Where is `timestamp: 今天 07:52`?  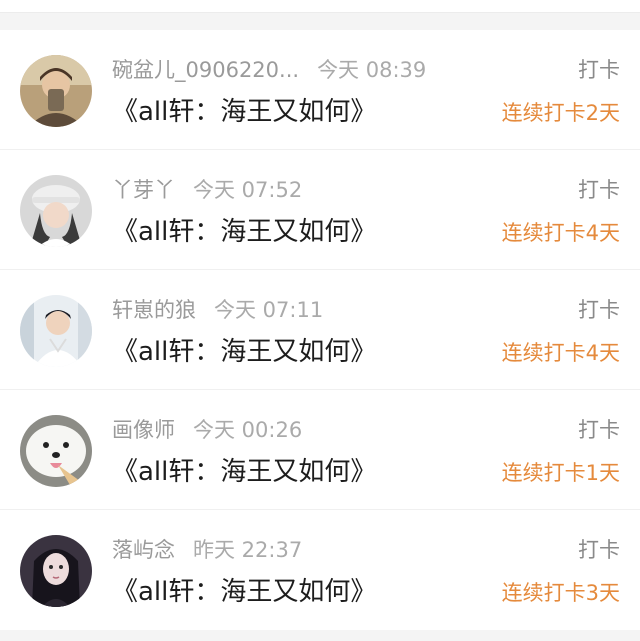 timestamp: 今天 07:52 is located at coordinates (248, 190).